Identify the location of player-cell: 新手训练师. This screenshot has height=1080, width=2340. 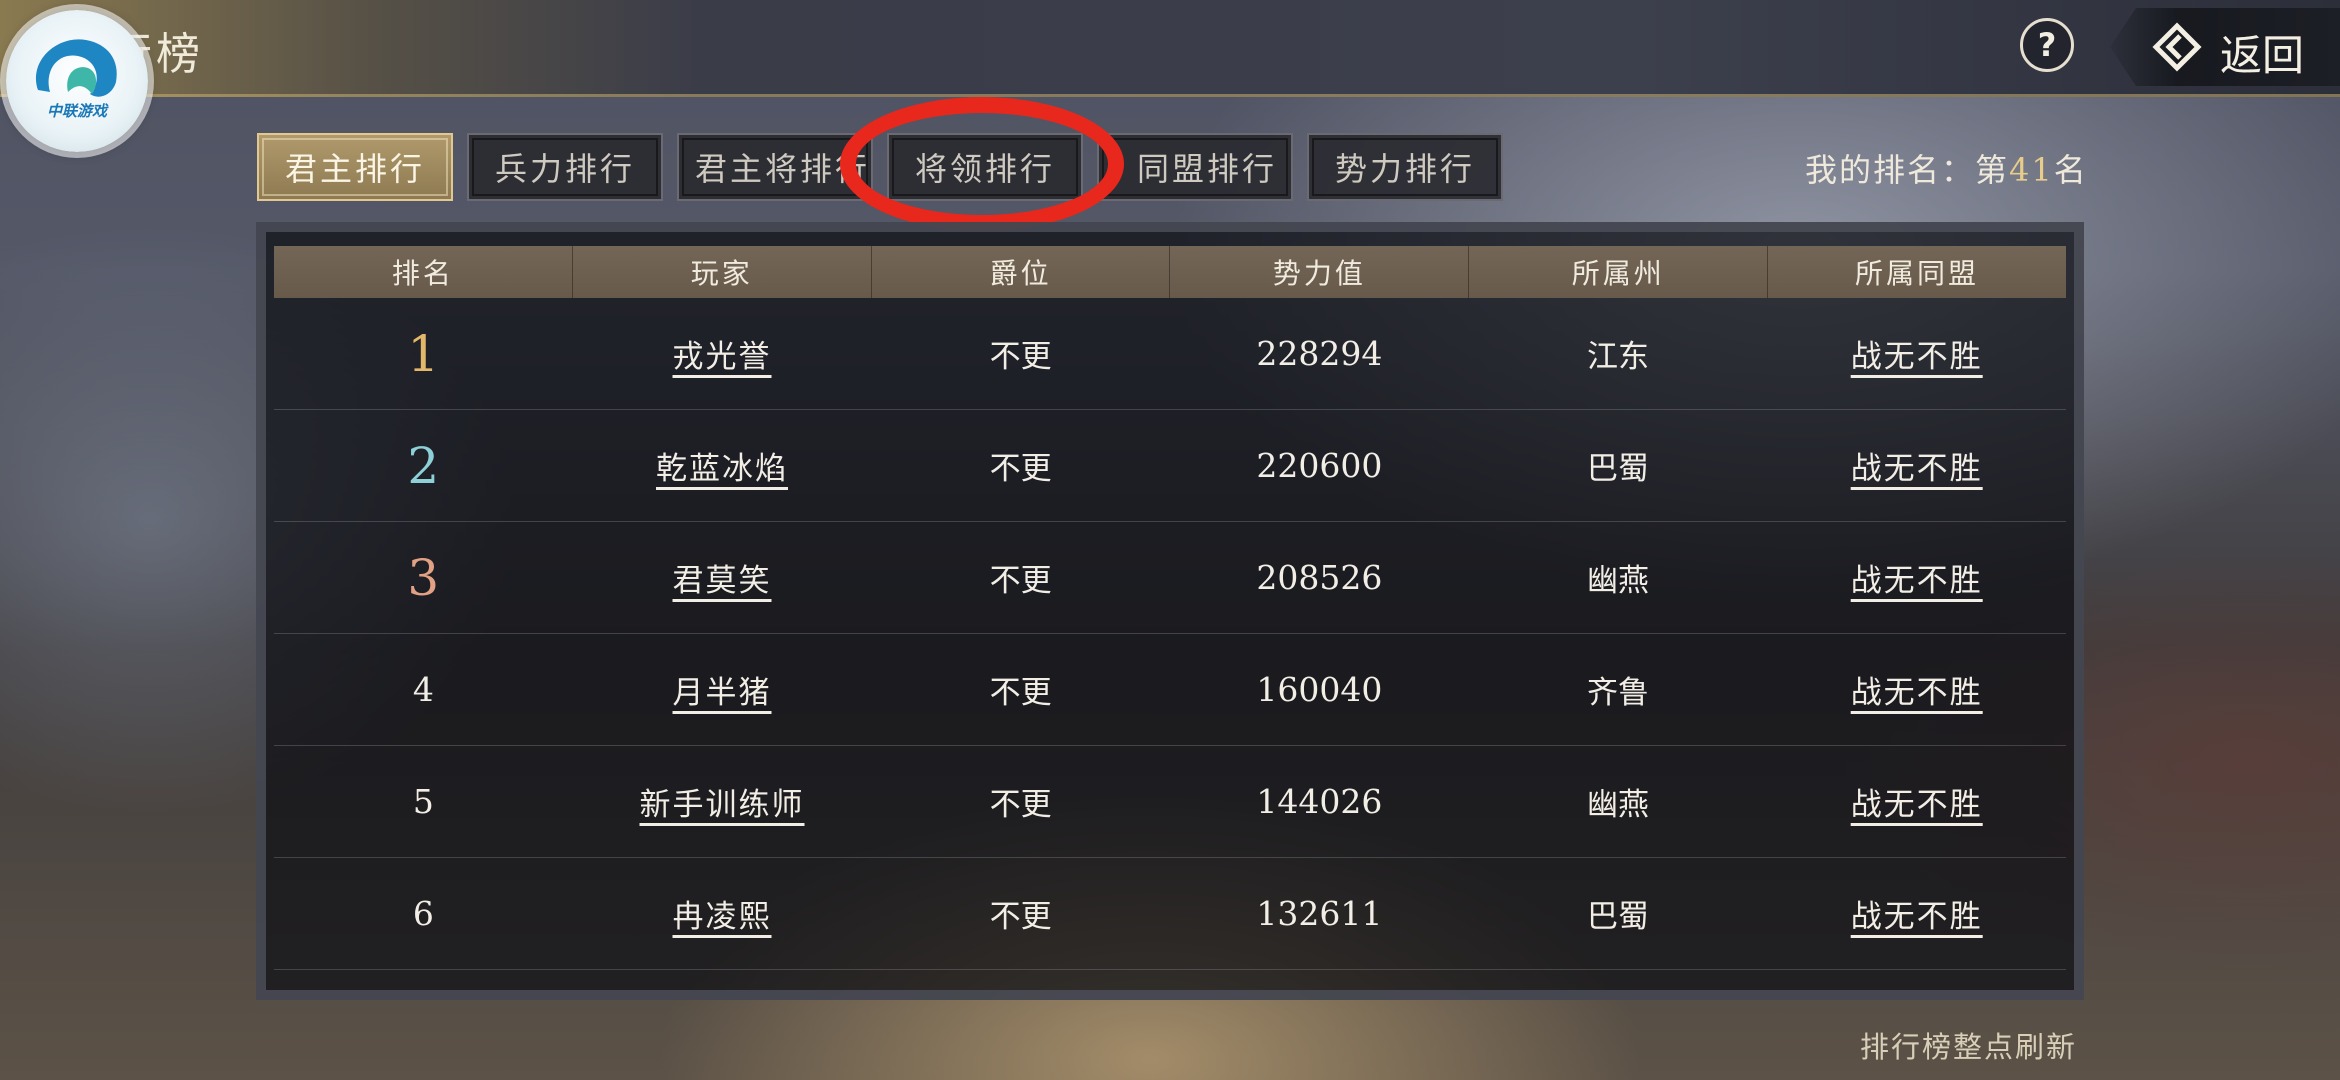
(722, 801).